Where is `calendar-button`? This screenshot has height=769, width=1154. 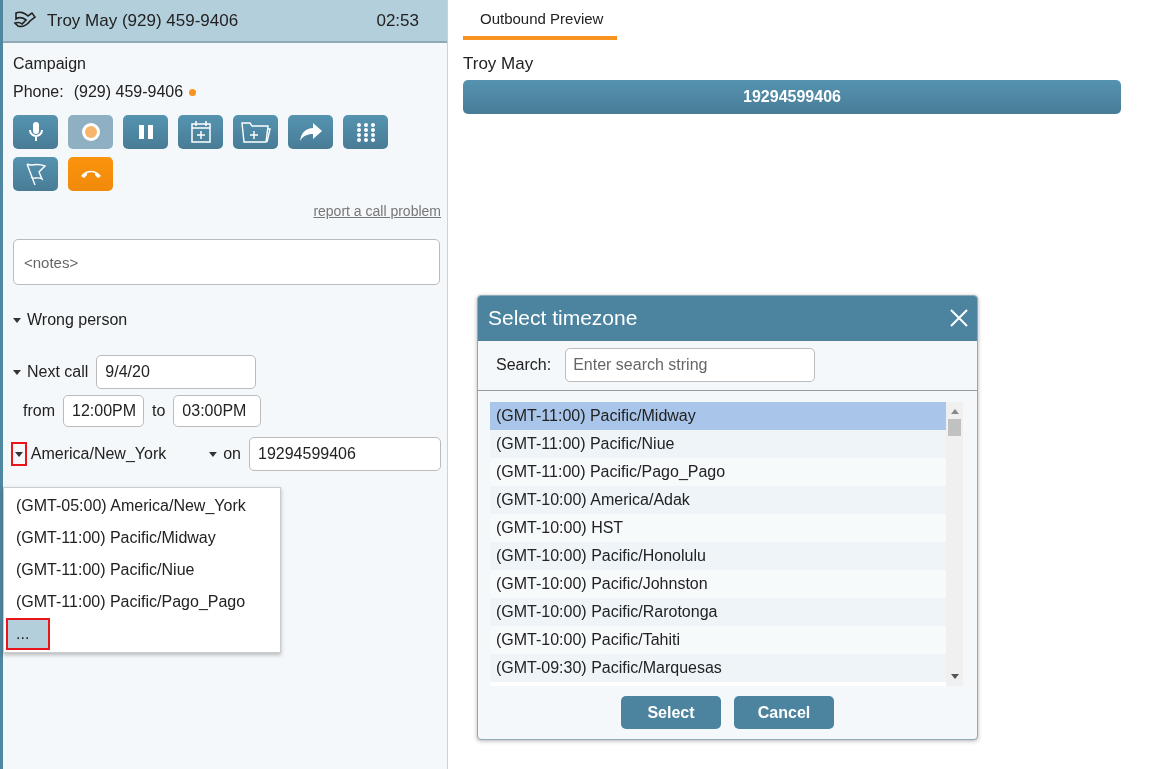
calendar-button is located at coordinates (200, 132).